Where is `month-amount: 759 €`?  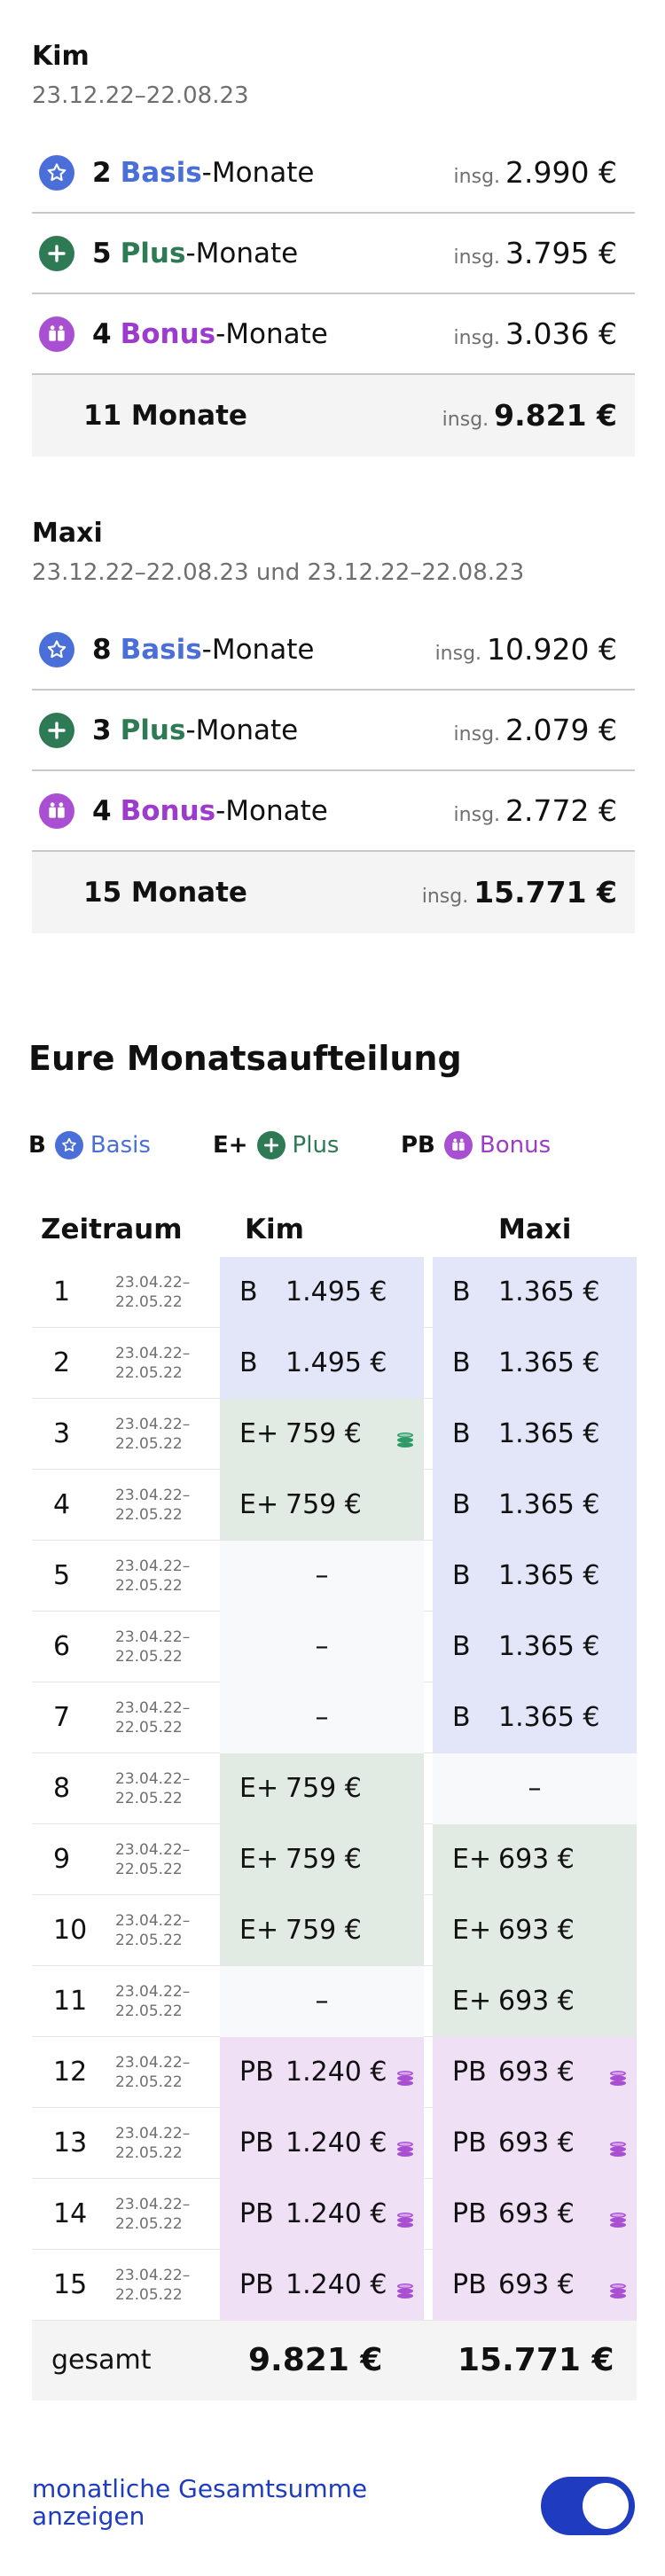
month-amount: 759 € is located at coordinates (324, 1433).